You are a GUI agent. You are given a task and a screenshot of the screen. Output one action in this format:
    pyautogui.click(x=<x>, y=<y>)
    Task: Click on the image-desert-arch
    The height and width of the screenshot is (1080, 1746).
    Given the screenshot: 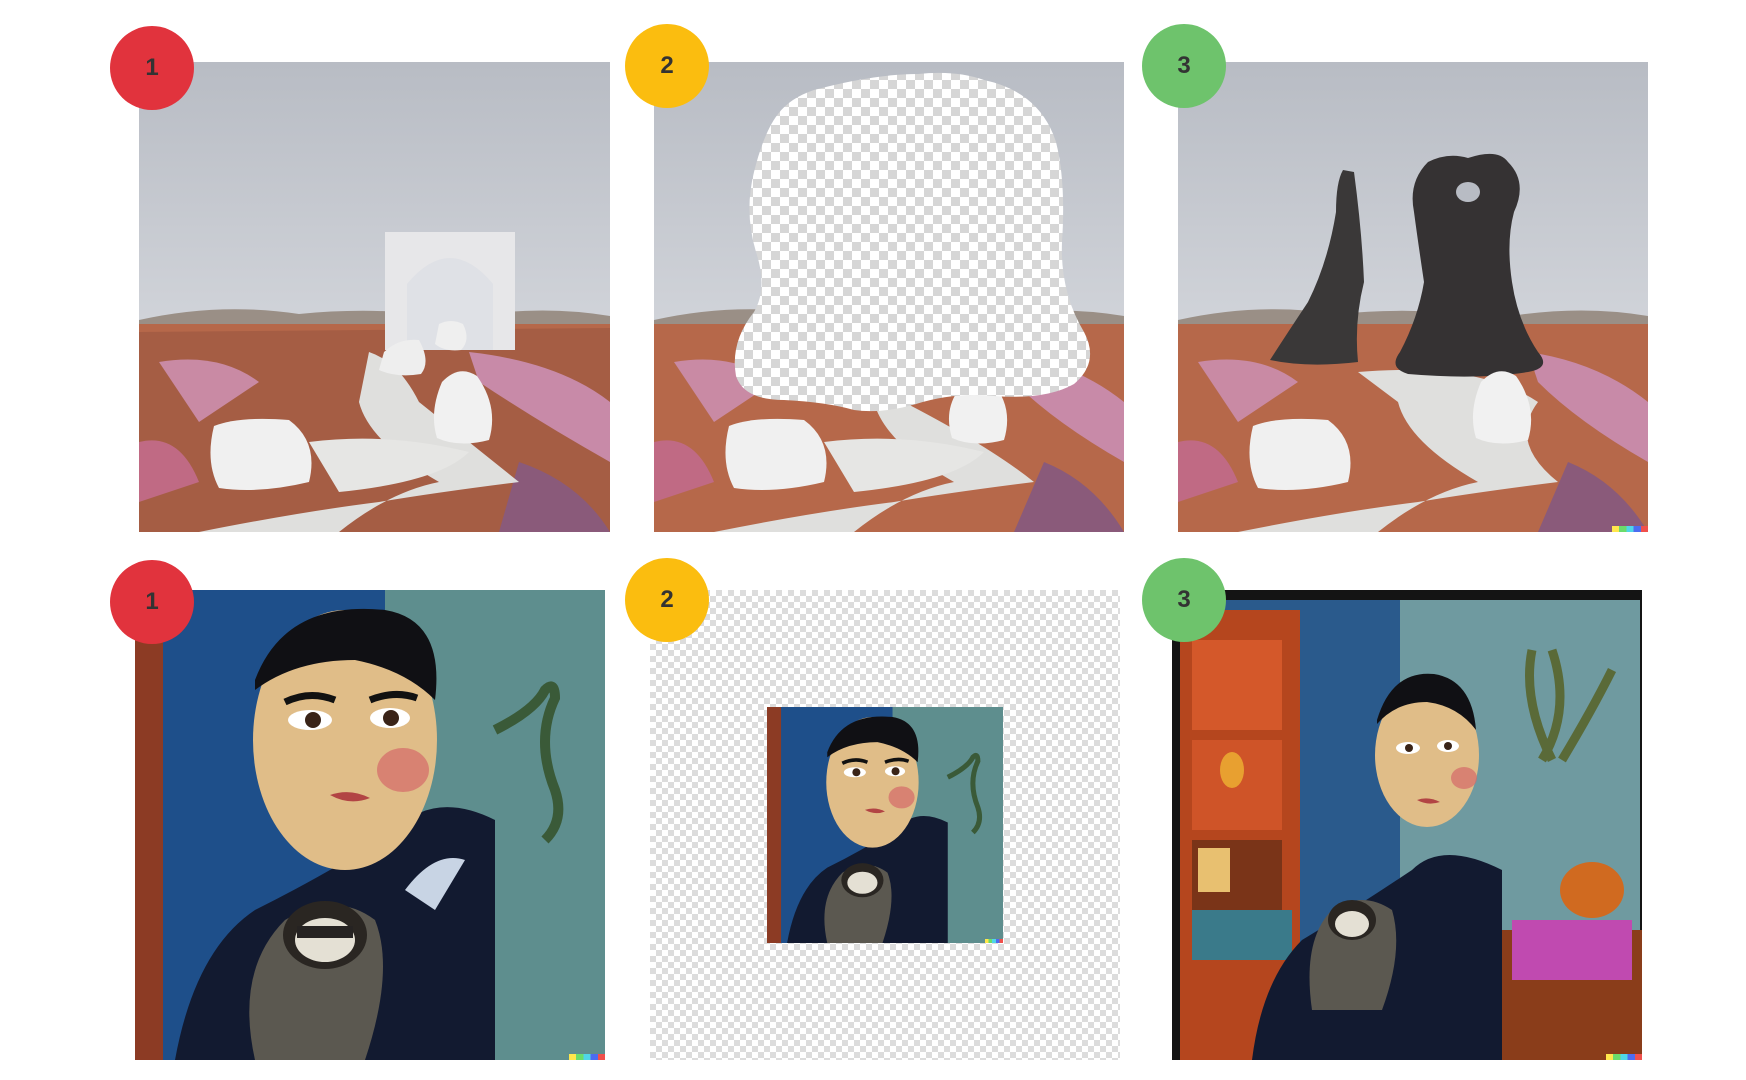 What is the action you would take?
    pyautogui.click(x=374, y=297)
    